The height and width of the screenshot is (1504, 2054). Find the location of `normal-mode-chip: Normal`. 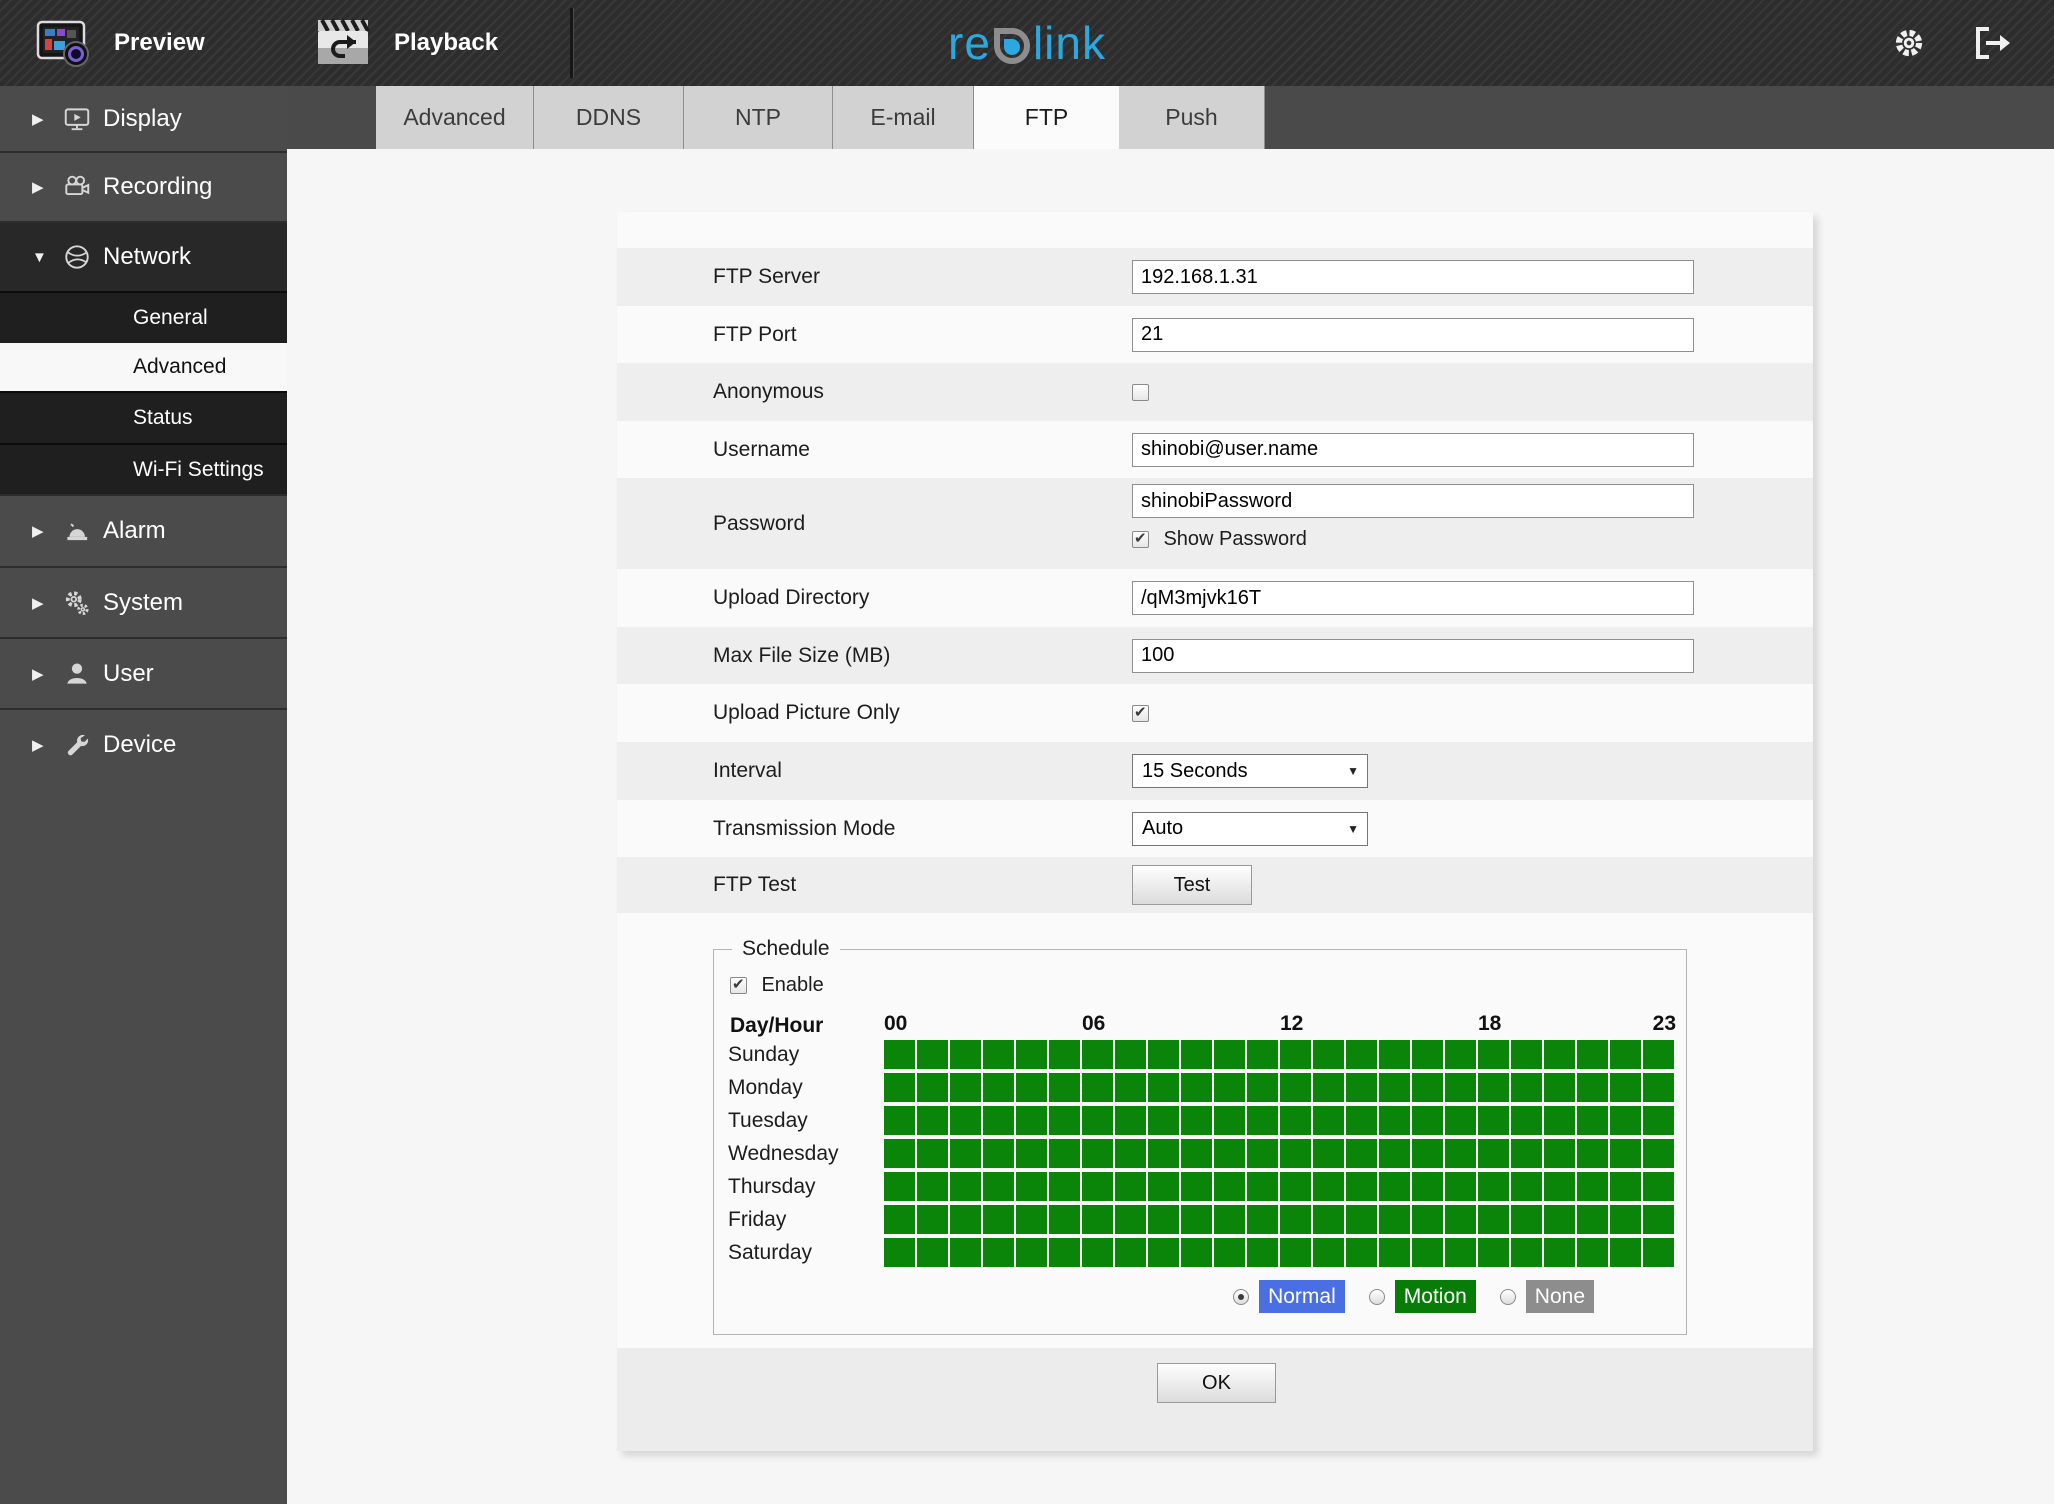

normal-mode-chip: Normal is located at coordinates (1302, 1296).